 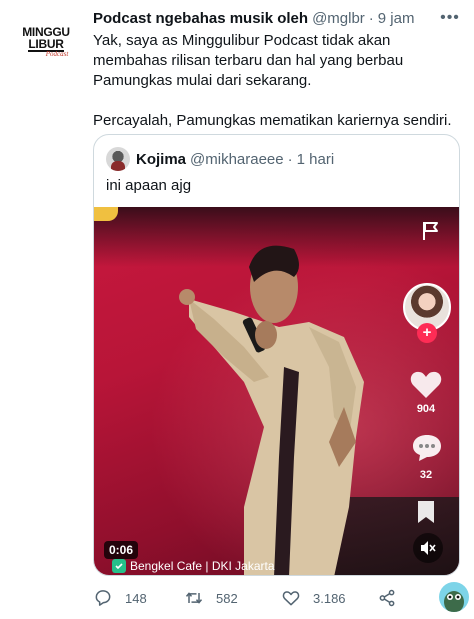 I want to click on video-location: Bengkel Cafe | DKI Jakarta, so click(x=193, y=566).